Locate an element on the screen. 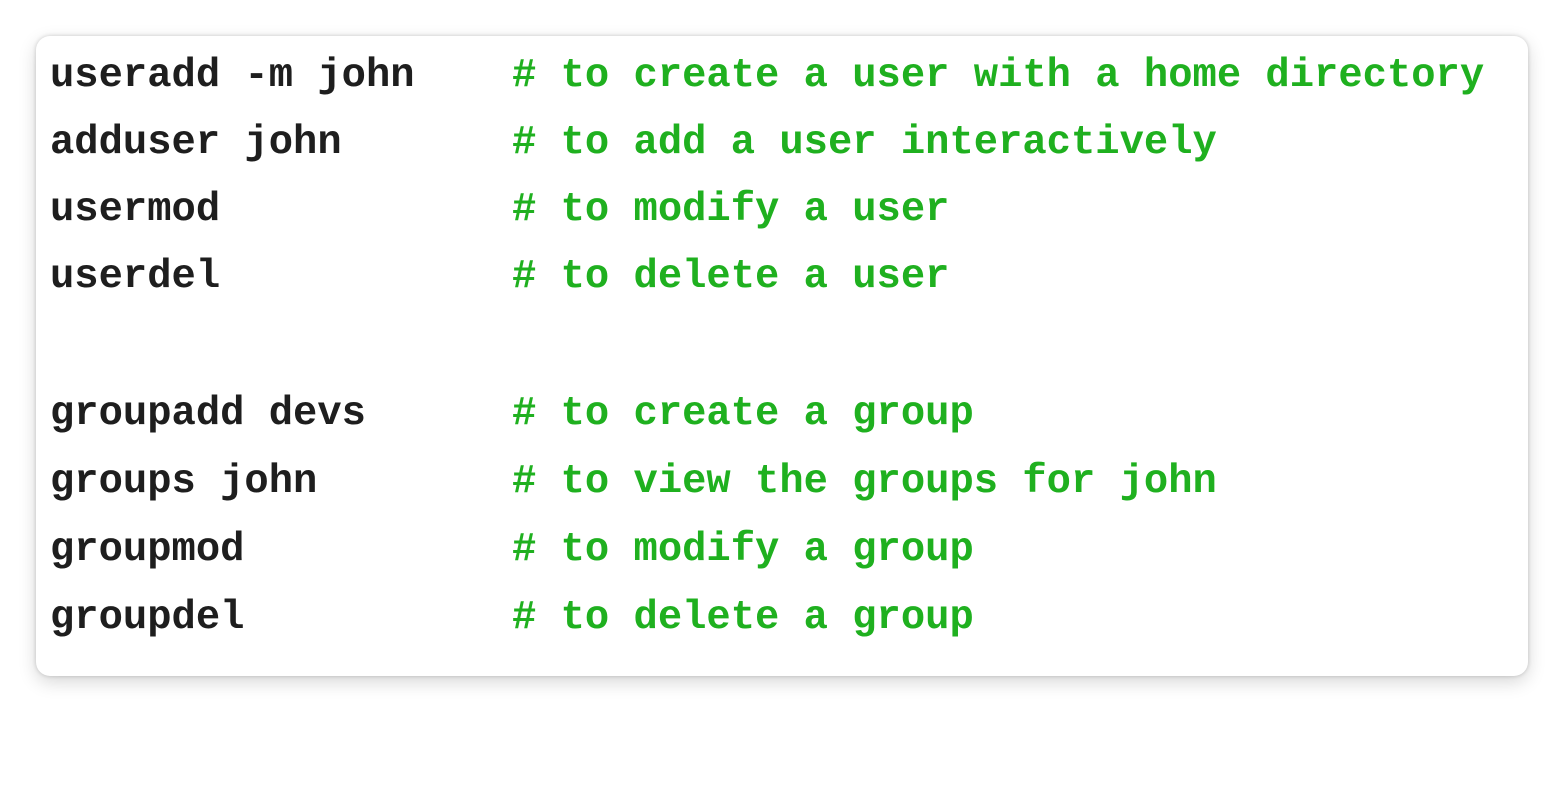 The image size is (1564, 800). command-text: groupmod is located at coordinates (147, 550).